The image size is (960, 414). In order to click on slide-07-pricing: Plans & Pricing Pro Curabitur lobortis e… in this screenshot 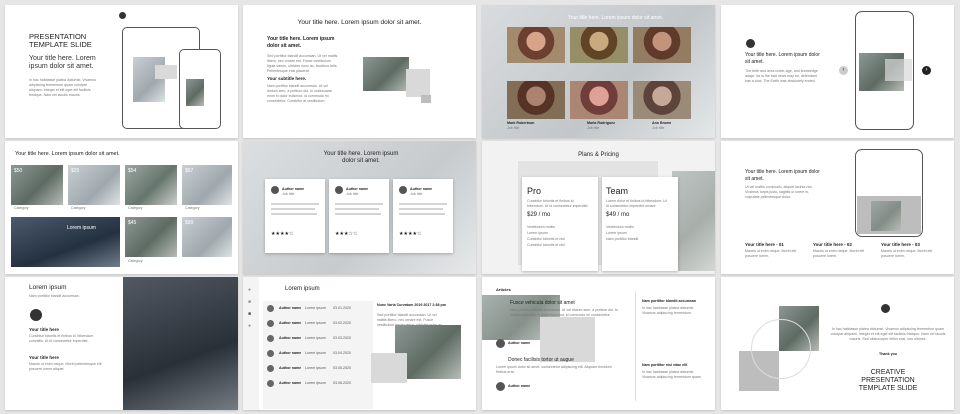, I will do `click(598, 207)`.